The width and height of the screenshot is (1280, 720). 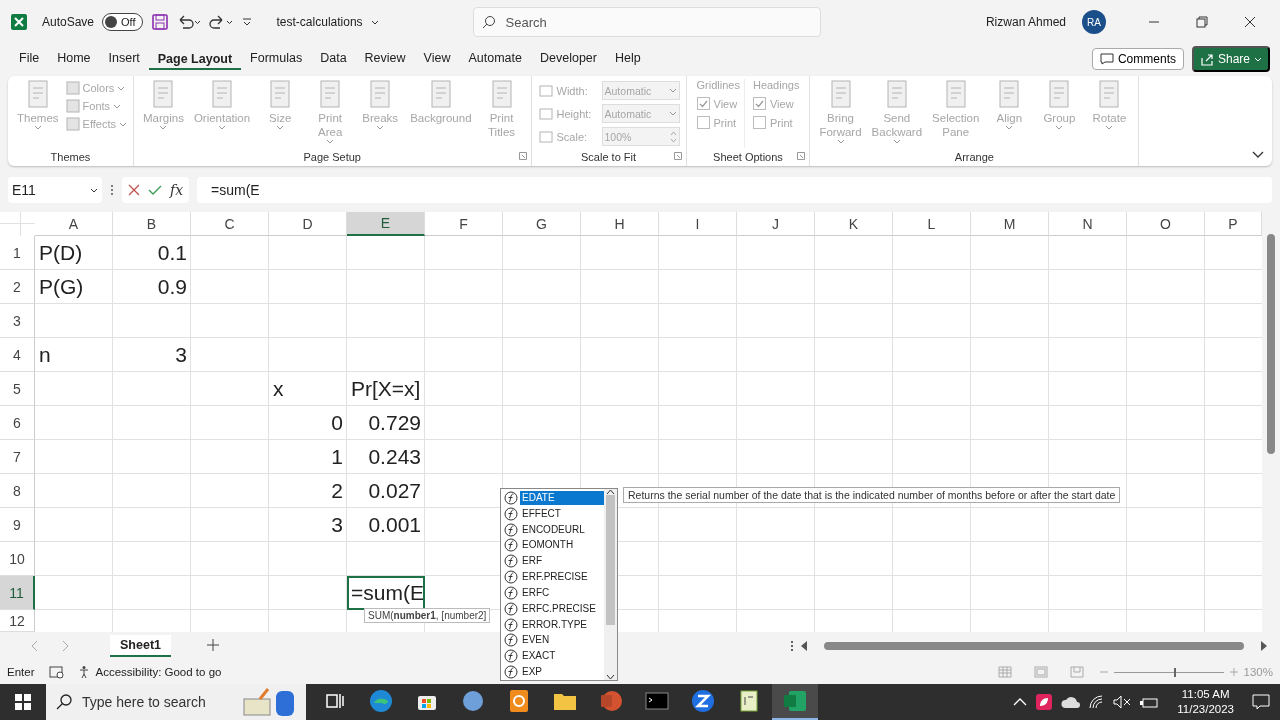 I want to click on menu-tab: Home, so click(x=74, y=59).